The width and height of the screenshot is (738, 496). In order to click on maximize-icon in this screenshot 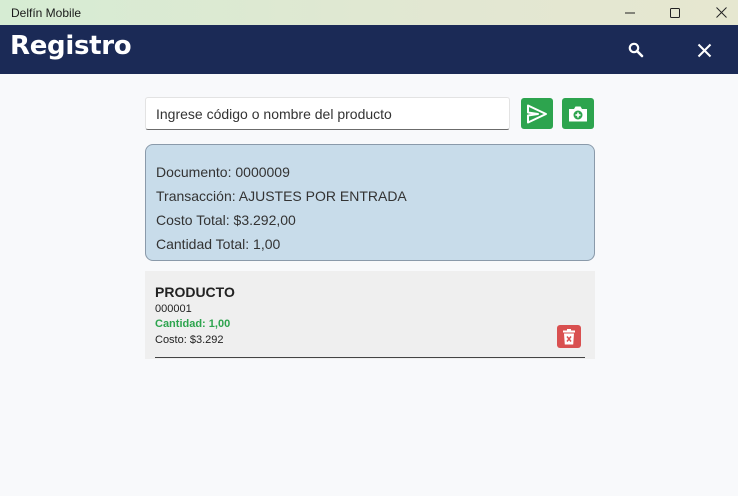, I will do `click(675, 12)`.